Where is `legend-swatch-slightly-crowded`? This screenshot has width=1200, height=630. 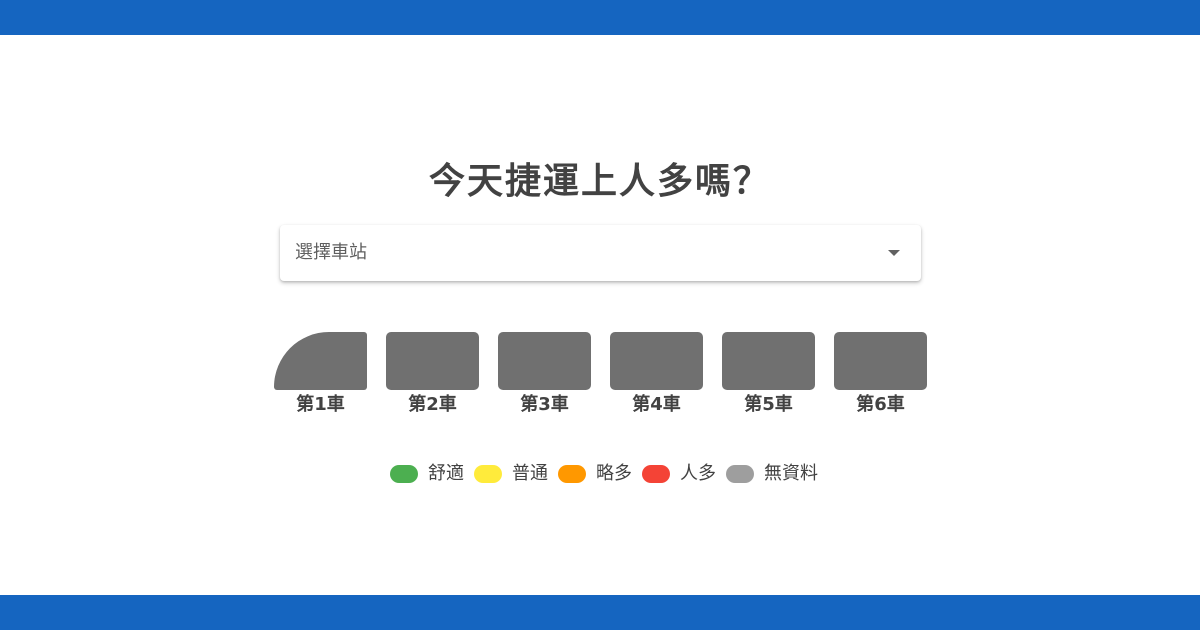 legend-swatch-slightly-crowded is located at coordinates (572, 474).